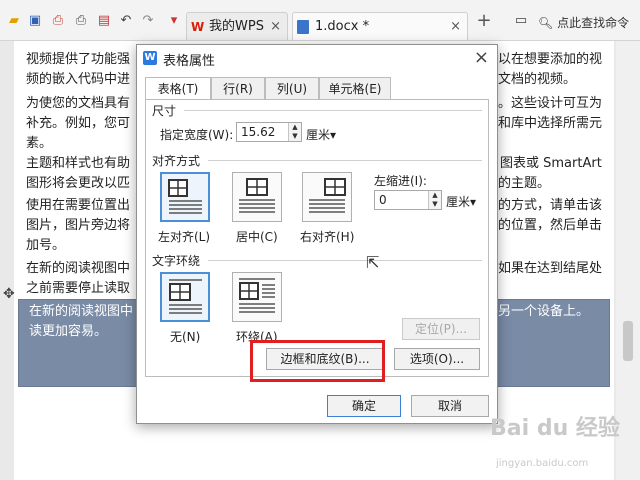 The width and height of the screenshot is (640, 480). I want to click on print-preview-icon: ⎙, so click(58, 21).